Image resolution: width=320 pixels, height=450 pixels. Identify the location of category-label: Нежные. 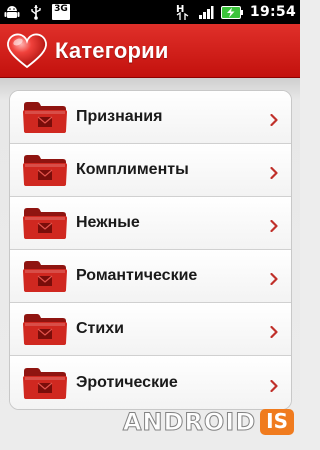
(108, 222).